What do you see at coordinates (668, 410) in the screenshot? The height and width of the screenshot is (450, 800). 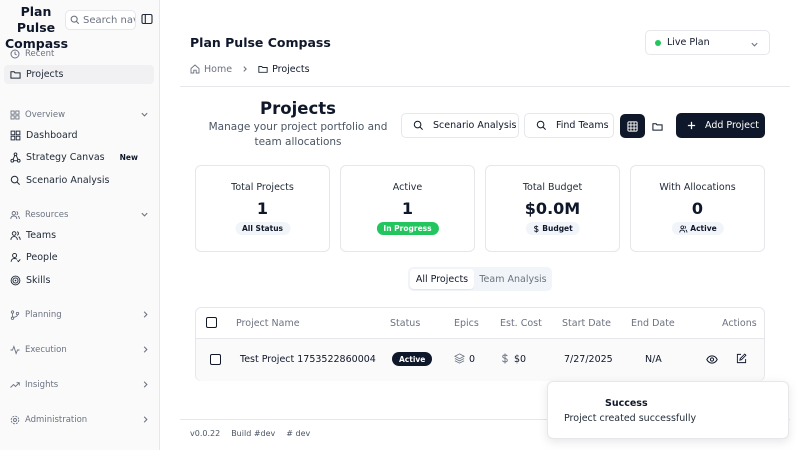 I see `success-toast: Success Project created successfully` at bounding box center [668, 410].